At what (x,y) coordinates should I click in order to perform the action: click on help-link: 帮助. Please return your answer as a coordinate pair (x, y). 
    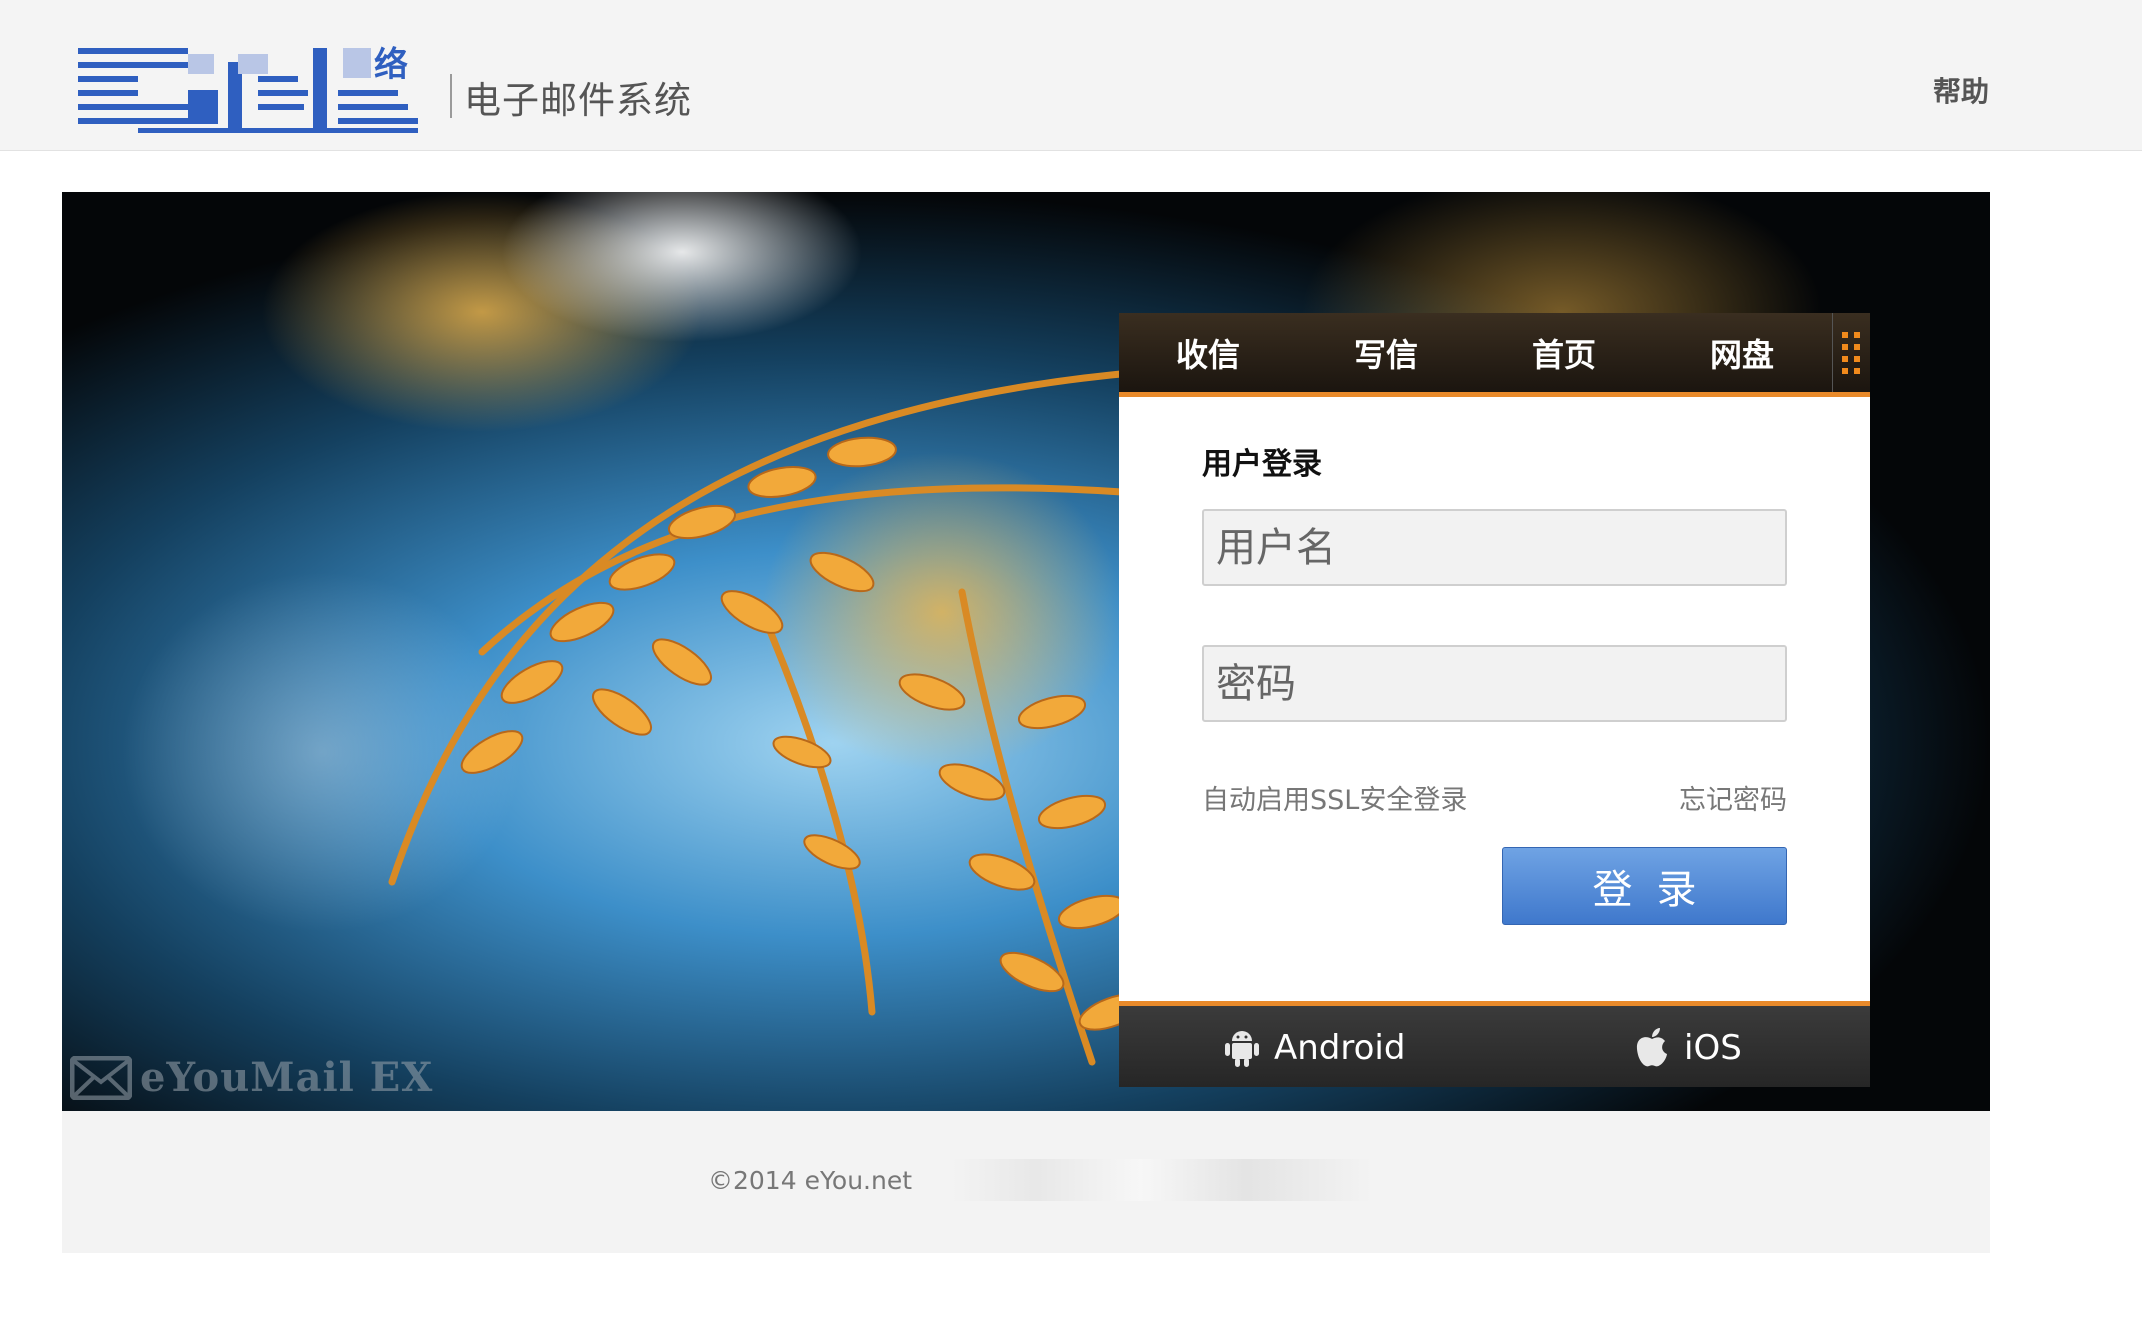
    Looking at the image, I should click on (1961, 90).